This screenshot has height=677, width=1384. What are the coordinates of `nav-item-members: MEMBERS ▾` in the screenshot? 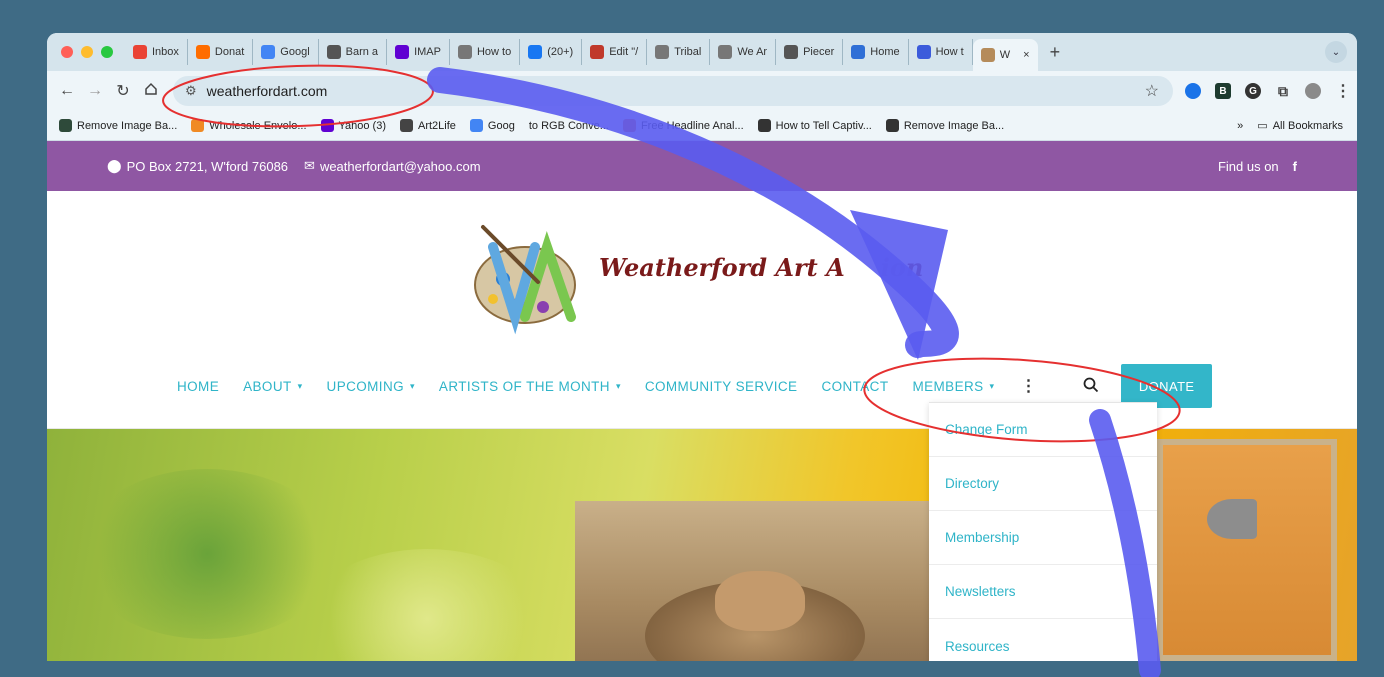 It's located at (953, 386).